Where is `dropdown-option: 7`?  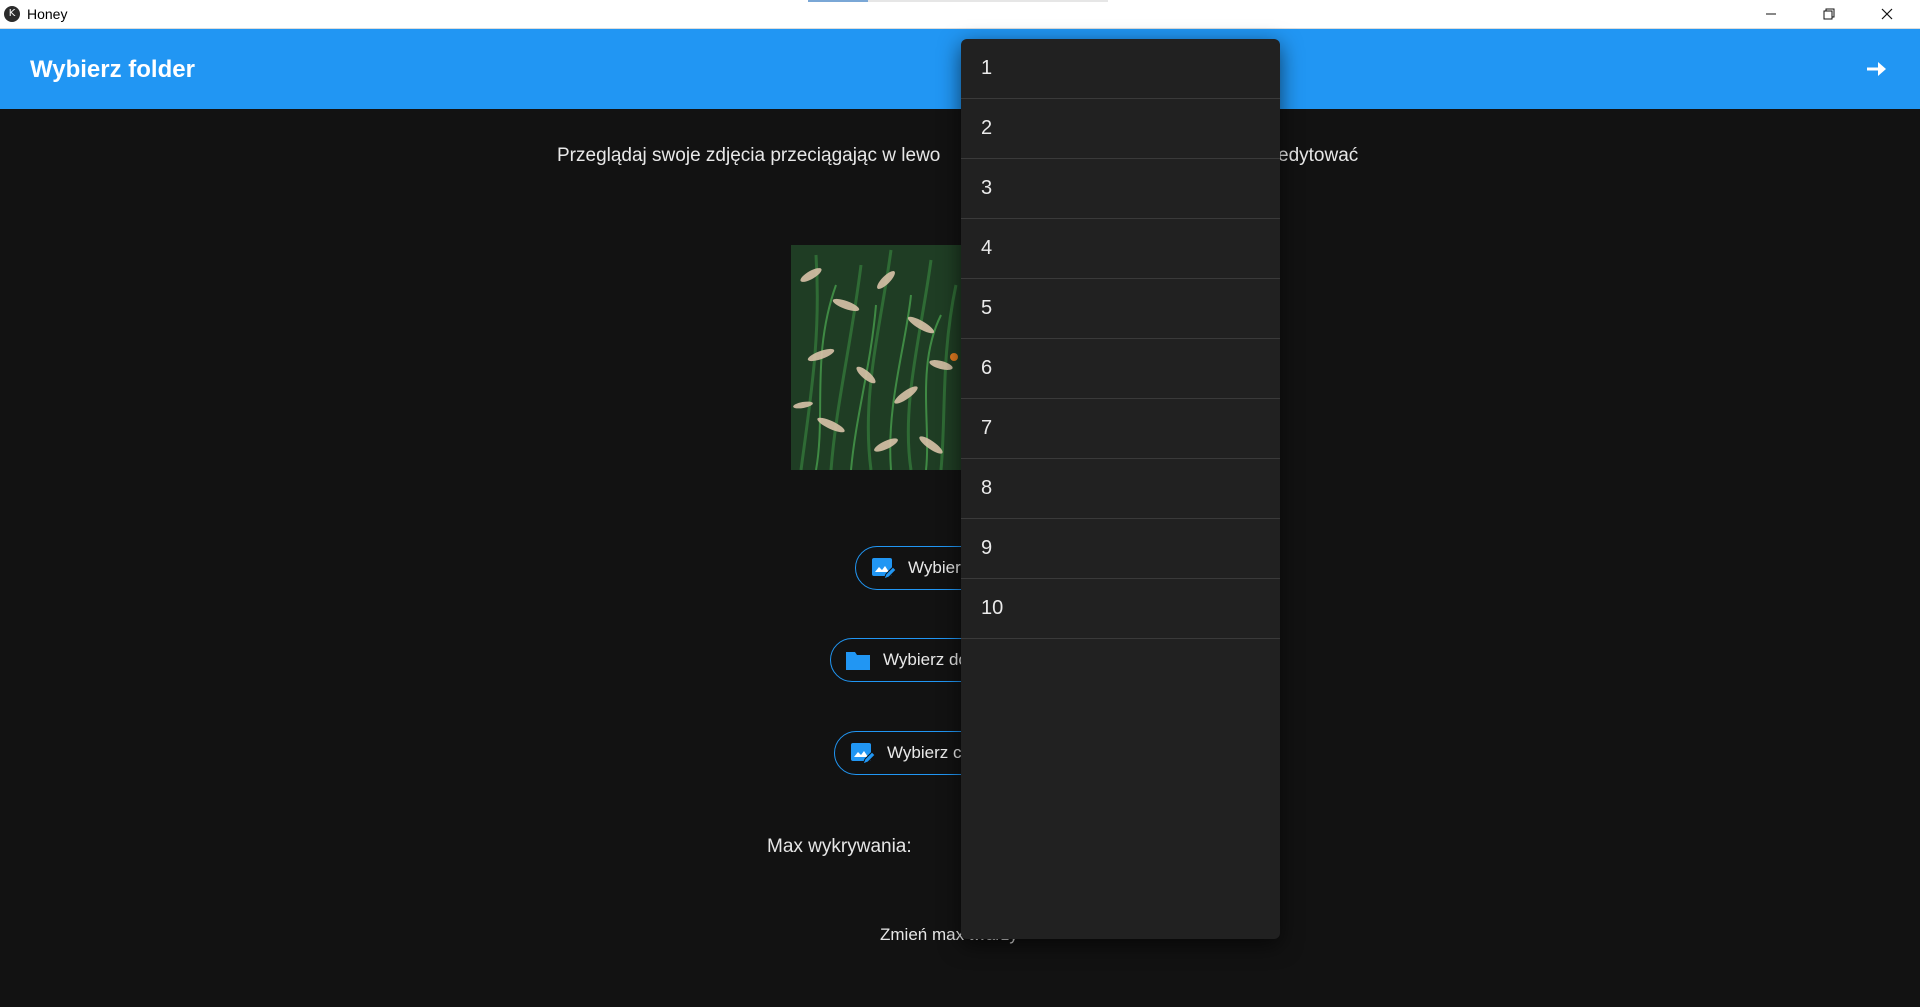 dropdown-option: 7 is located at coordinates (1120, 429).